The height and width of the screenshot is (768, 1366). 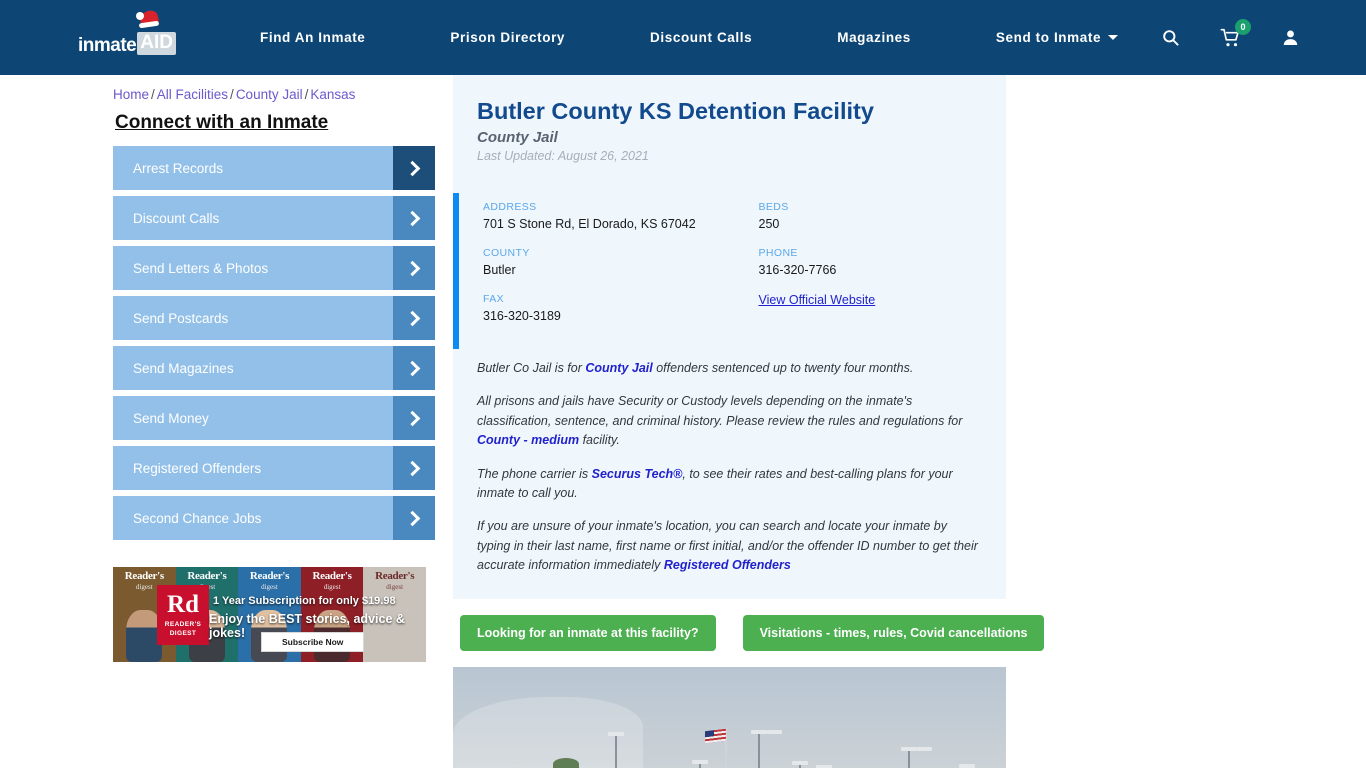 What do you see at coordinates (201, 268) in the screenshot?
I see `sidebar-item-label: Send Letters & Photos` at bounding box center [201, 268].